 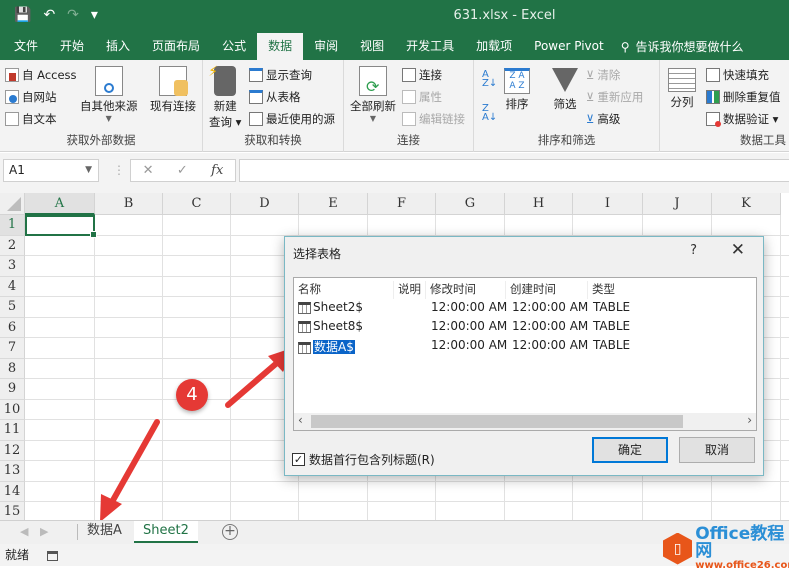 I want to click on tab-page-layout: 页面布局, so click(x=176, y=46).